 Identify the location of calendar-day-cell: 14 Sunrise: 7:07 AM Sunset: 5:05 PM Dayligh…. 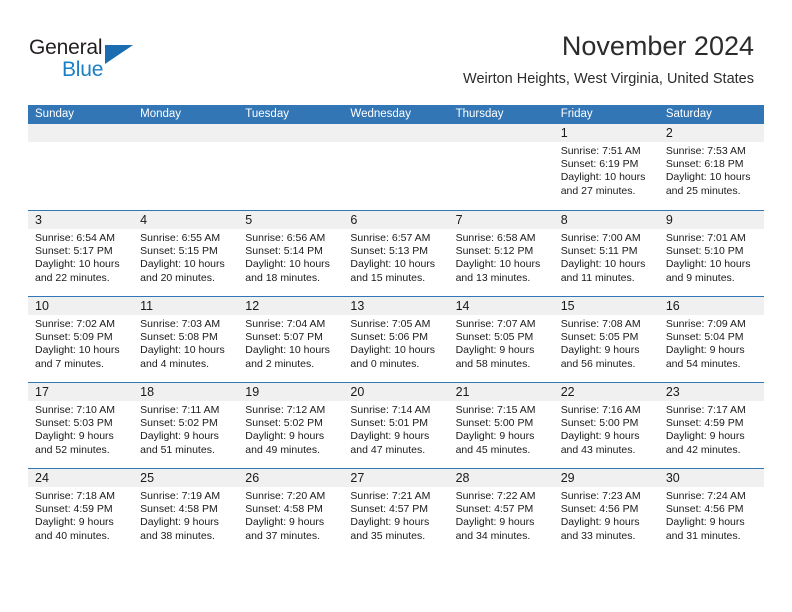
(501, 339).